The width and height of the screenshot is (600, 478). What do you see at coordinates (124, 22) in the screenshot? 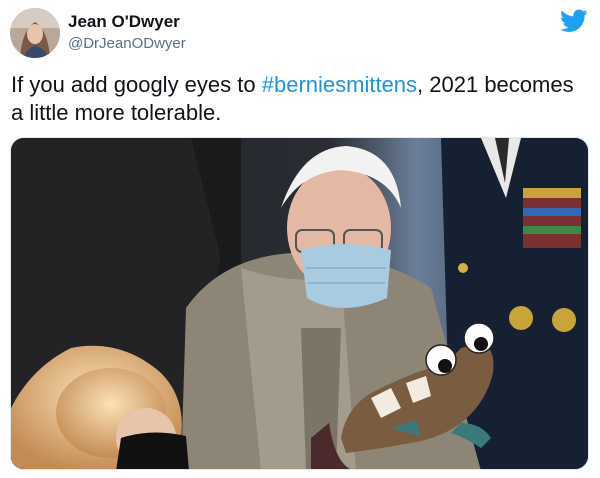
I see `author-display-name: Jean O'Dwyer` at bounding box center [124, 22].